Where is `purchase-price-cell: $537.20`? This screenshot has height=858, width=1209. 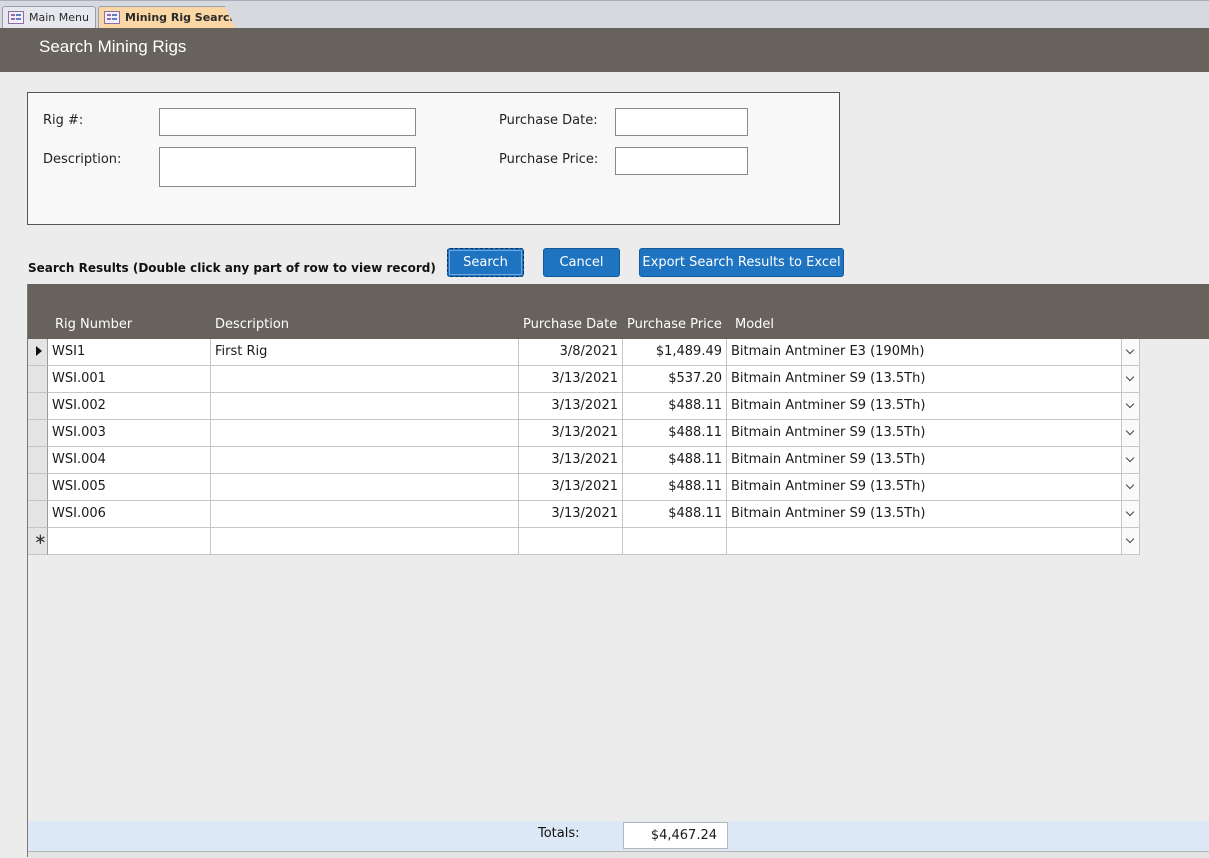
purchase-price-cell: $537.20 is located at coordinates (675, 379).